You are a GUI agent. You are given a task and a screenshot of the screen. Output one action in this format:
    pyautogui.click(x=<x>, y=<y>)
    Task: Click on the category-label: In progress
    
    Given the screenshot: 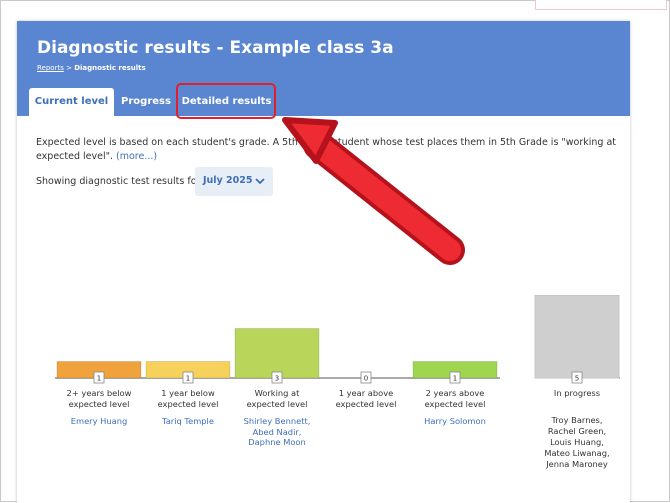 What is the action you would take?
    pyautogui.click(x=577, y=393)
    